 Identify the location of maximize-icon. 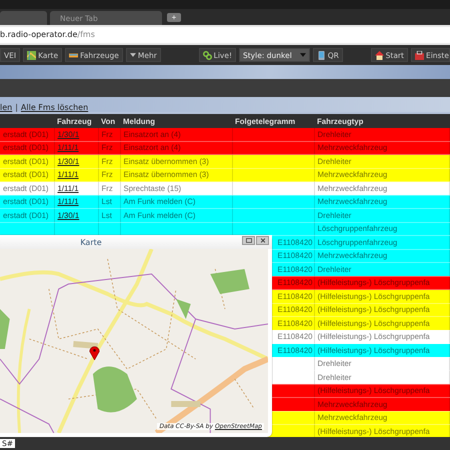
(249, 240).